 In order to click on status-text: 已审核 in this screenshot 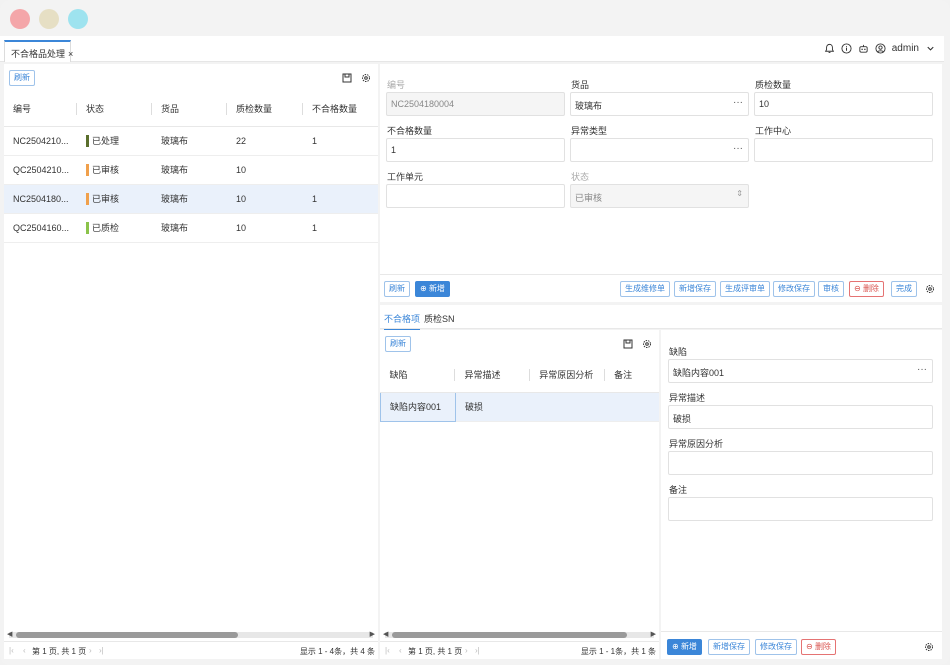, I will do `click(106, 169)`.